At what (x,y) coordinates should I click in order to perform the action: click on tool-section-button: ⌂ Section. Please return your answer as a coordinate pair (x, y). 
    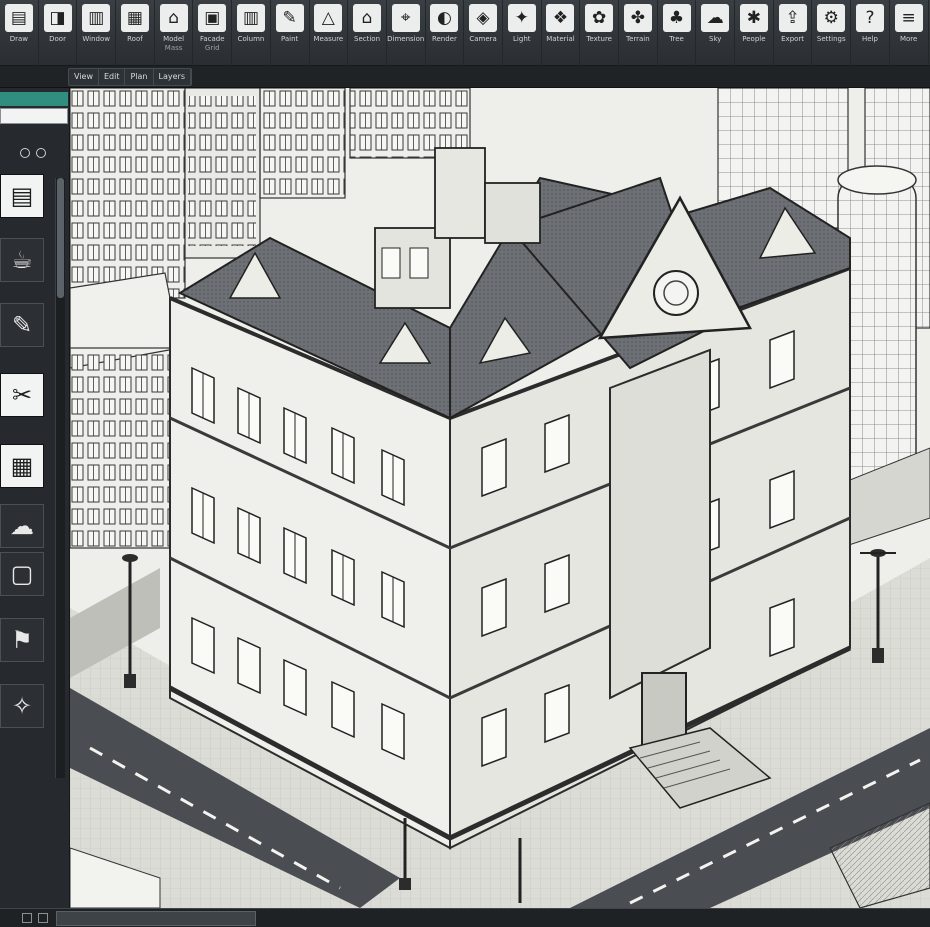
    Looking at the image, I should click on (367, 33).